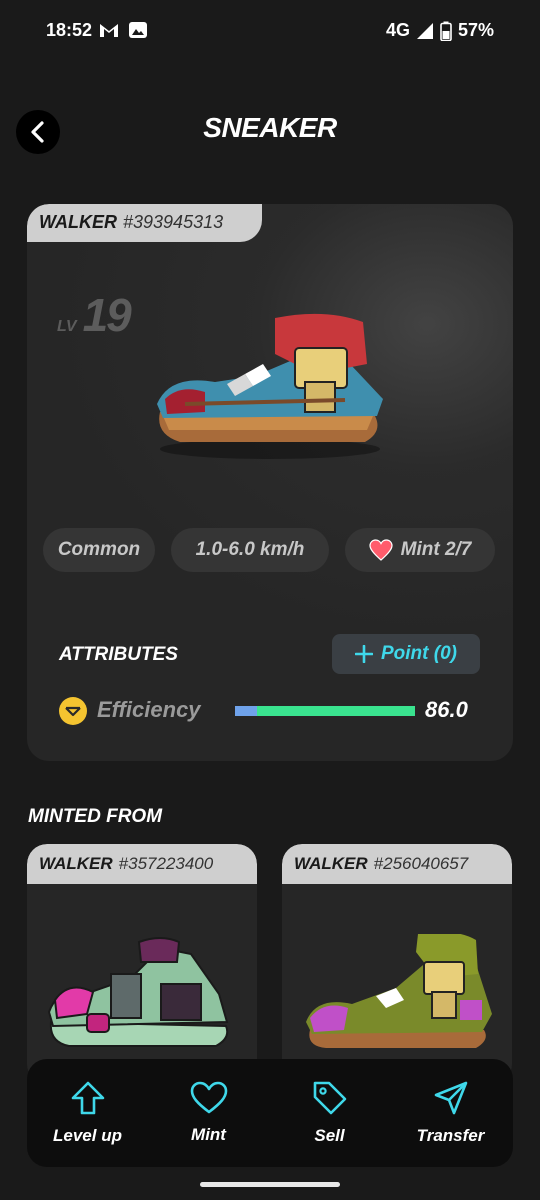 The height and width of the screenshot is (1200, 540). I want to click on transfer-label: Transfer, so click(450, 1135).